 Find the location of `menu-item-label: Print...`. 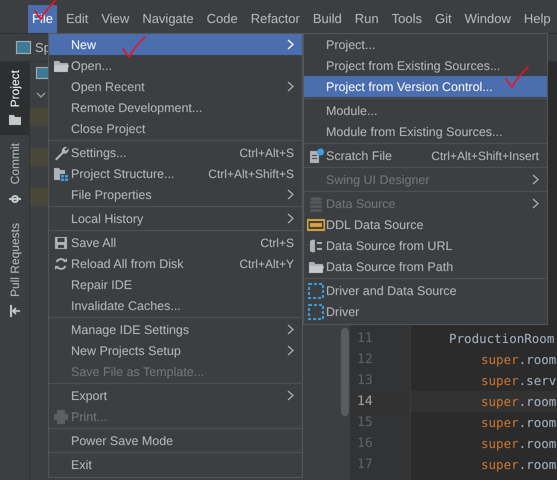

menu-item-label: Print... is located at coordinates (89, 417).